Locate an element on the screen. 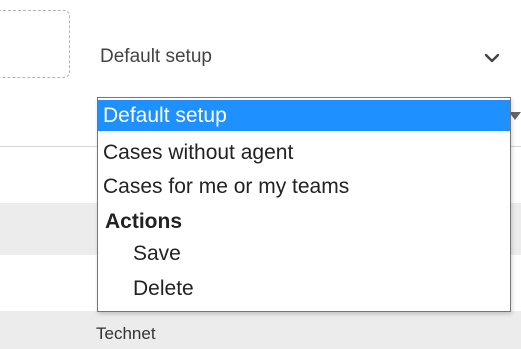 The width and height of the screenshot is (521, 349). chevron-down-icon is located at coordinates (492, 58).